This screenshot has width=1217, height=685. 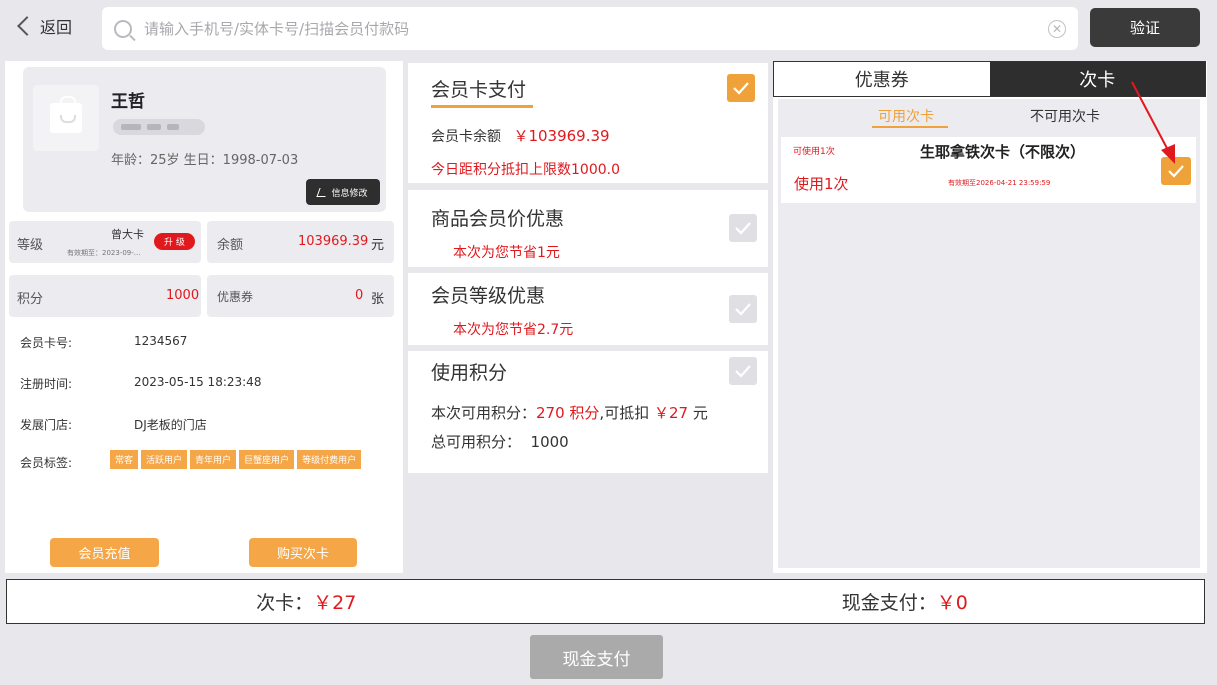 I want to click on product-discount-saving: 本次为您节省1元, so click(x=506, y=253).